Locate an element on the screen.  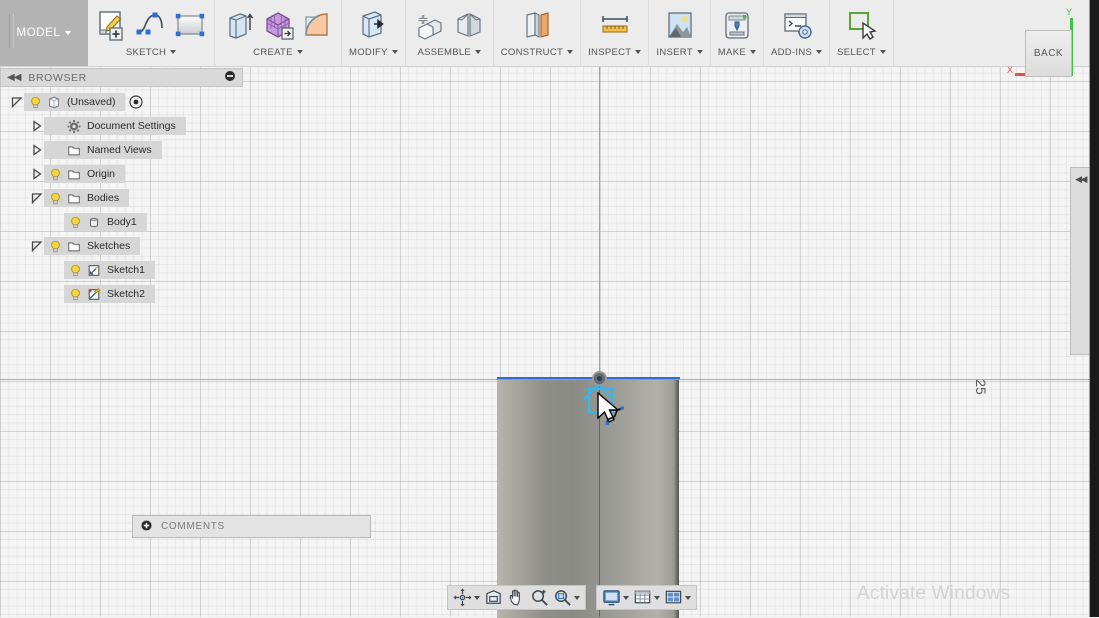
ribbon-group-modify-label: MODIFY is located at coordinates (373, 53).